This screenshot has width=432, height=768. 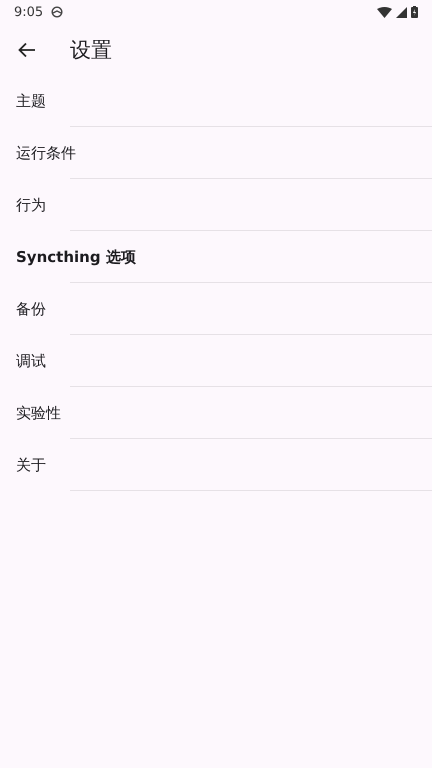 What do you see at coordinates (57, 12) in the screenshot?
I see `sync-status-icon` at bounding box center [57, 12].